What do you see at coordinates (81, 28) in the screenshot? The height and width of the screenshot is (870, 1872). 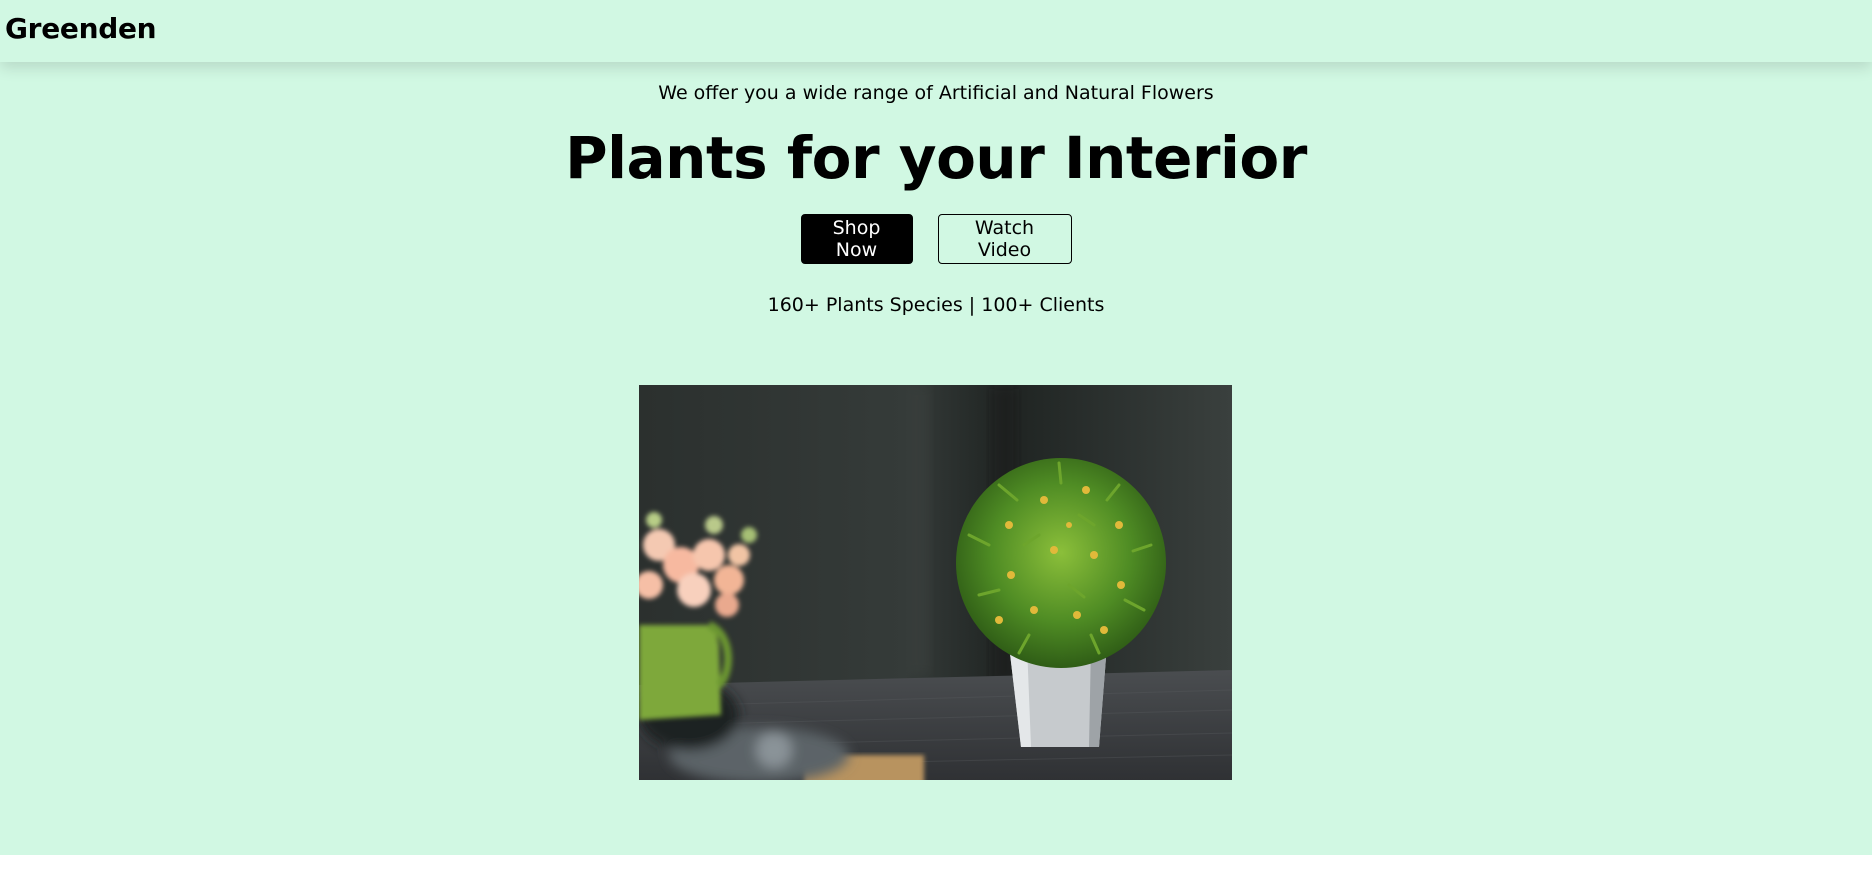 I see `brand-logo: Greenden` at bounding box center [81, 28].